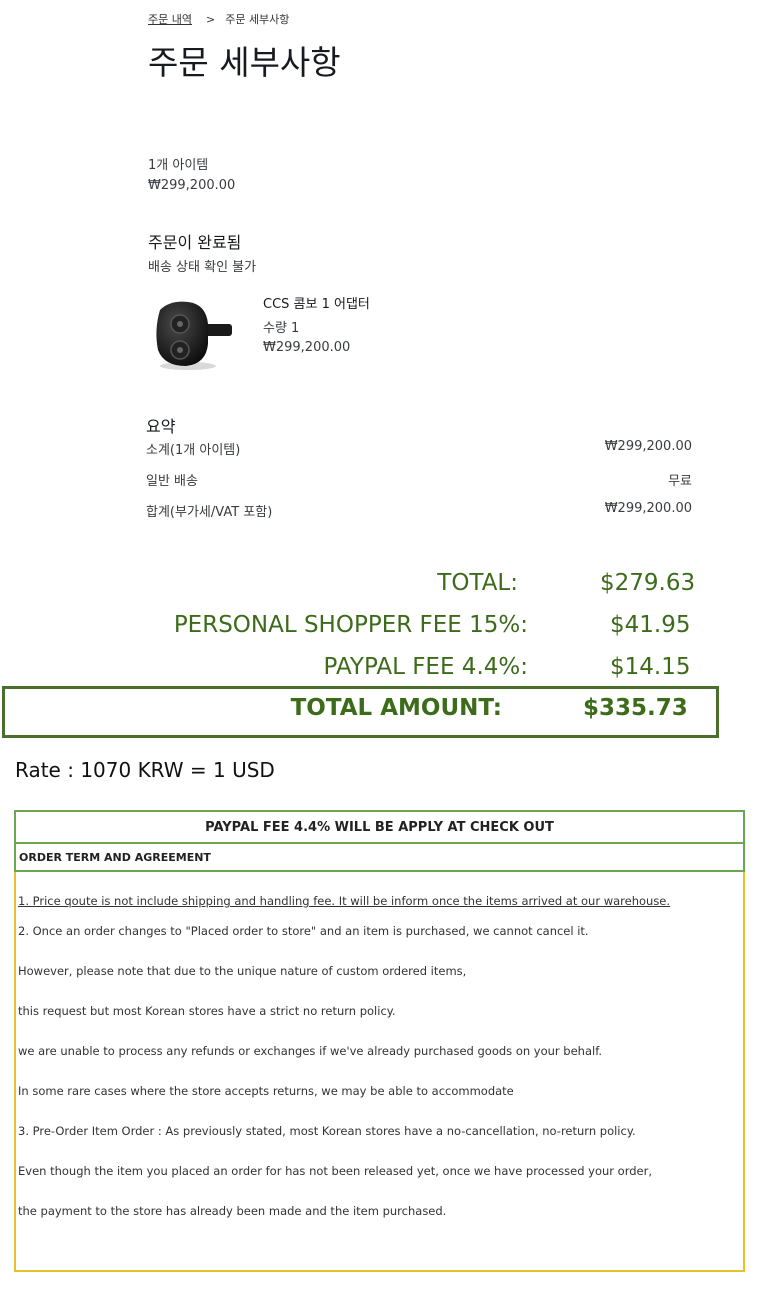  What do you see at coordinates (178, 165) in the screenshot?
I see `order-item-count: 1개 아이템` at bounding box center [178, 165].